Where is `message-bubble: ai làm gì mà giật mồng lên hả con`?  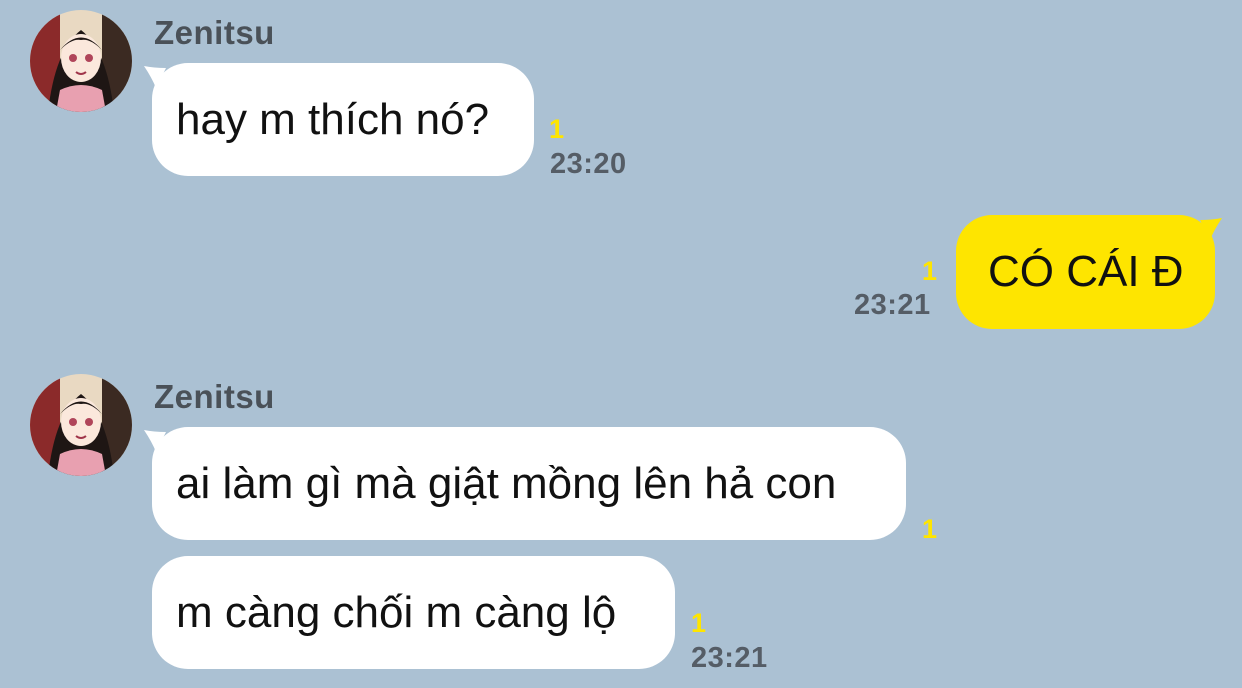 message-bubble: ai làm gì mà giật mồng lên hả con is located at coordinates (529, 483).